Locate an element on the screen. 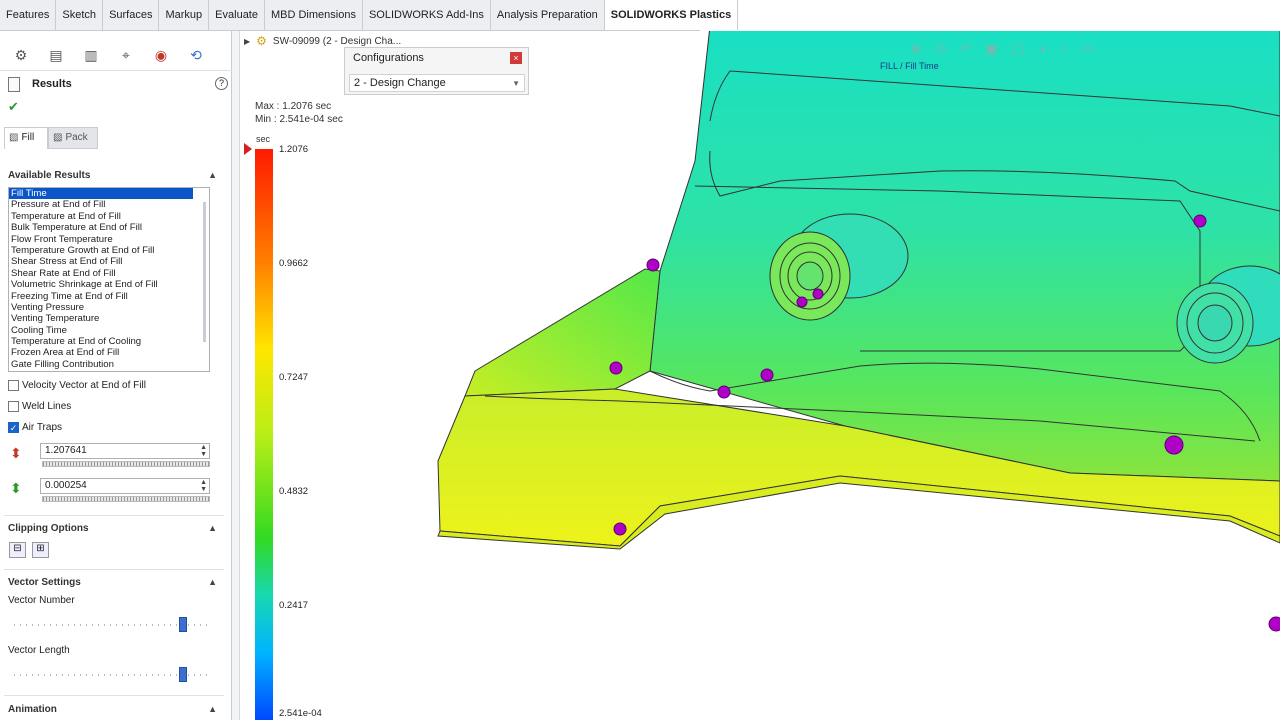 Image resolution: width=1280 pixels, height=720 pixels. min-value-field: 0.000254 ▲ ▼ is located at coordinates (125, 486).